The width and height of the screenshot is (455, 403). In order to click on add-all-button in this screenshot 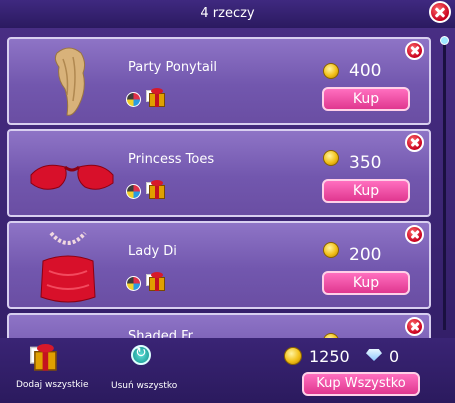, I will do `click(44, 359)`.